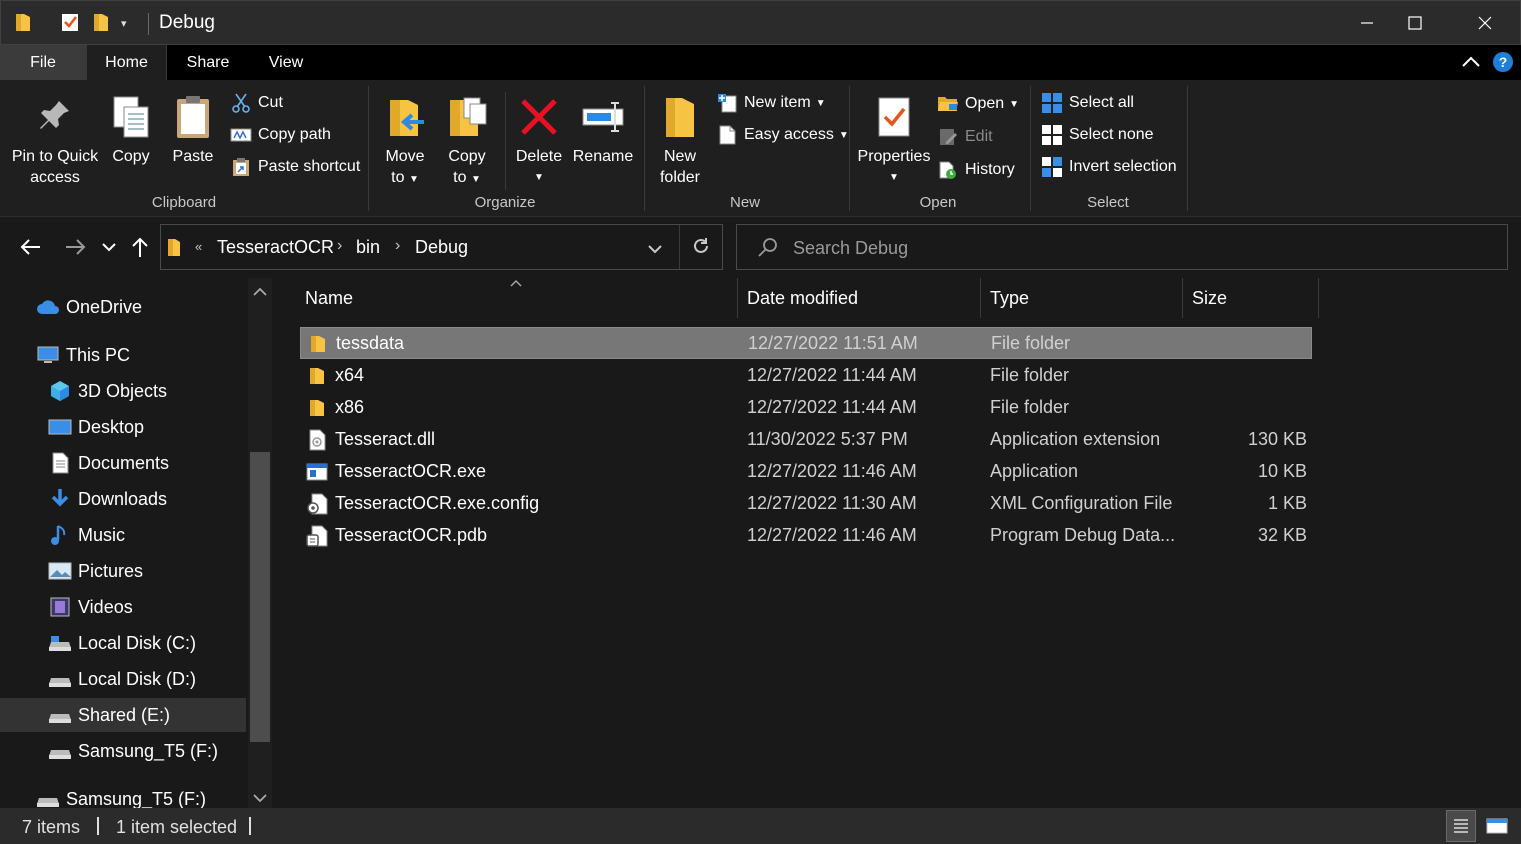 The height and width of the screenshot is (844, 1521). I want to click on tab-file: File, so click(43, 62).